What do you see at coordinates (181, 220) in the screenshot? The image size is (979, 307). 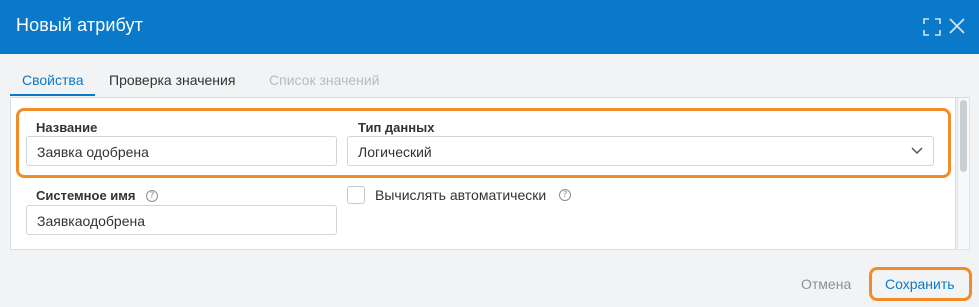 I see `system-name-input: Заявкаодобрена` at bounding box center [181, 220].